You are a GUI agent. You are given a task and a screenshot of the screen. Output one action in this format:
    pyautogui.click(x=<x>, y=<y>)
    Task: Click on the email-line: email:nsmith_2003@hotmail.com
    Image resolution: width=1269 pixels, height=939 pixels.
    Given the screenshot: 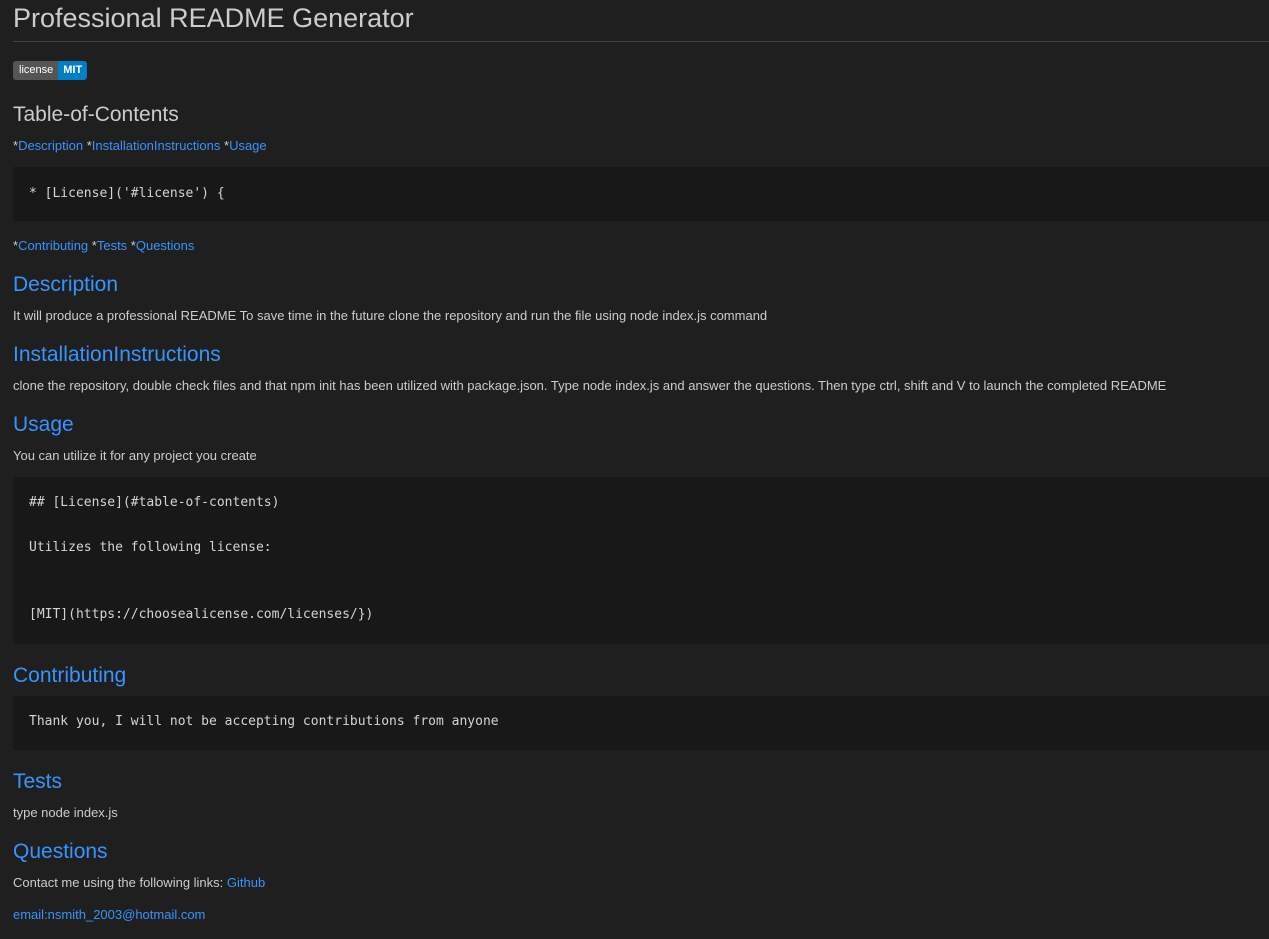 What is the action you would take?
    pyautogui.click(x=109, y=915)
    